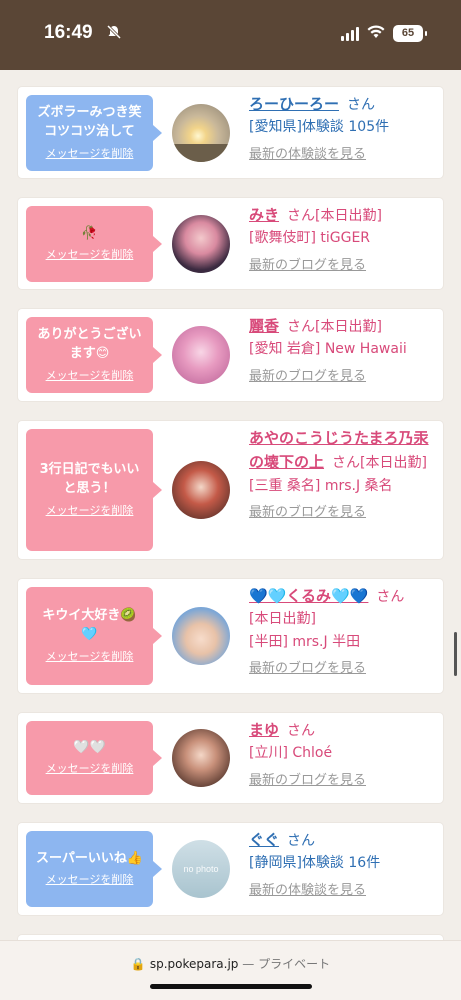 The width and height of the screenshot is (461, 1000). I want to click on message-bubble: ありがとうござい ます😊 メッセージを削除, so click(94, 355).